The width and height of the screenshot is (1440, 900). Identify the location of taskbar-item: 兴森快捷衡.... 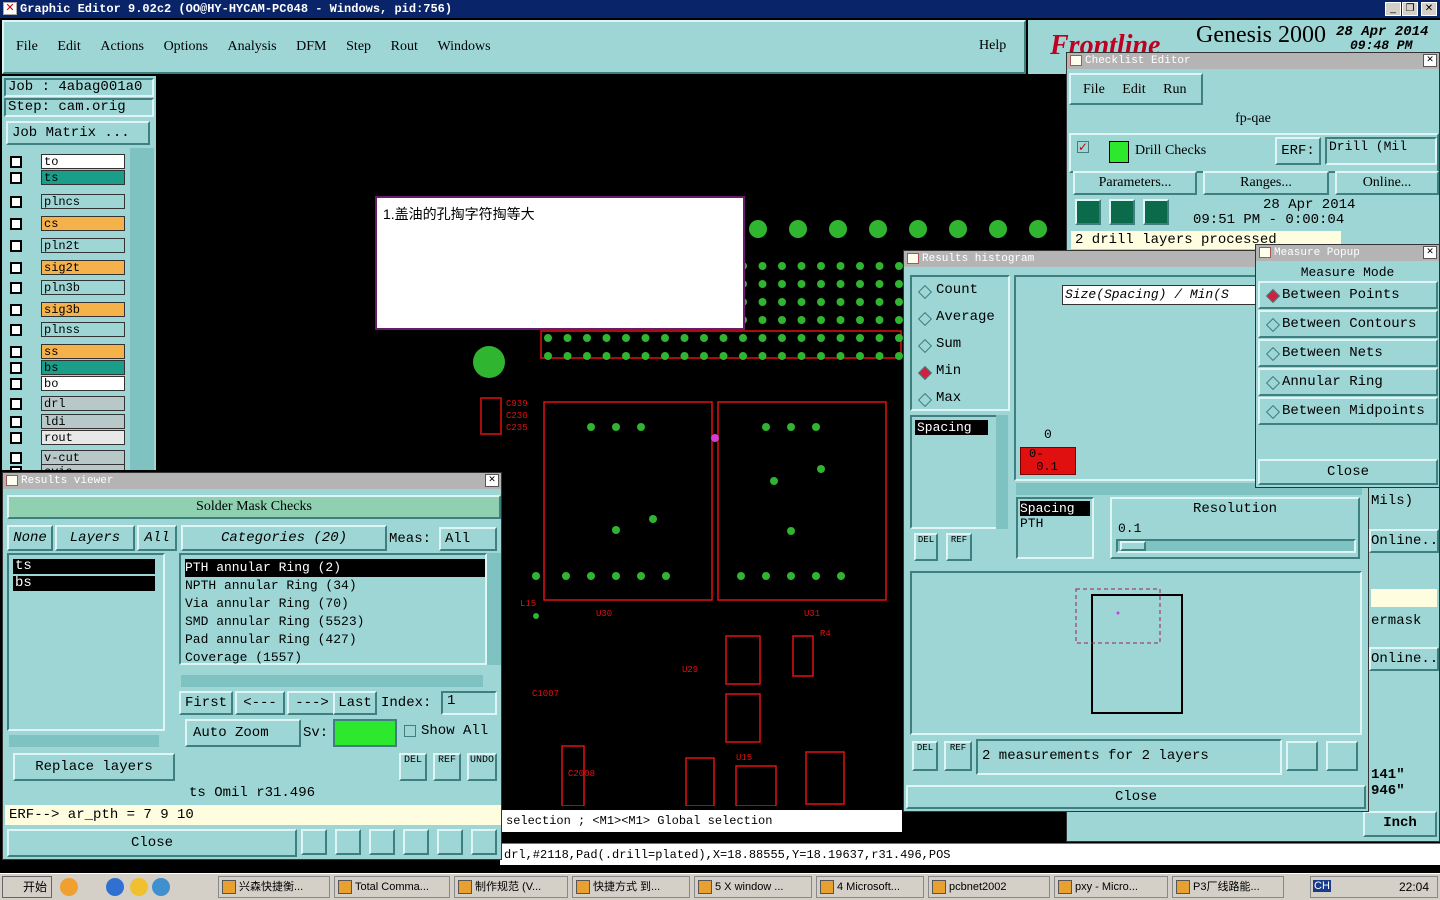
(274, 887).